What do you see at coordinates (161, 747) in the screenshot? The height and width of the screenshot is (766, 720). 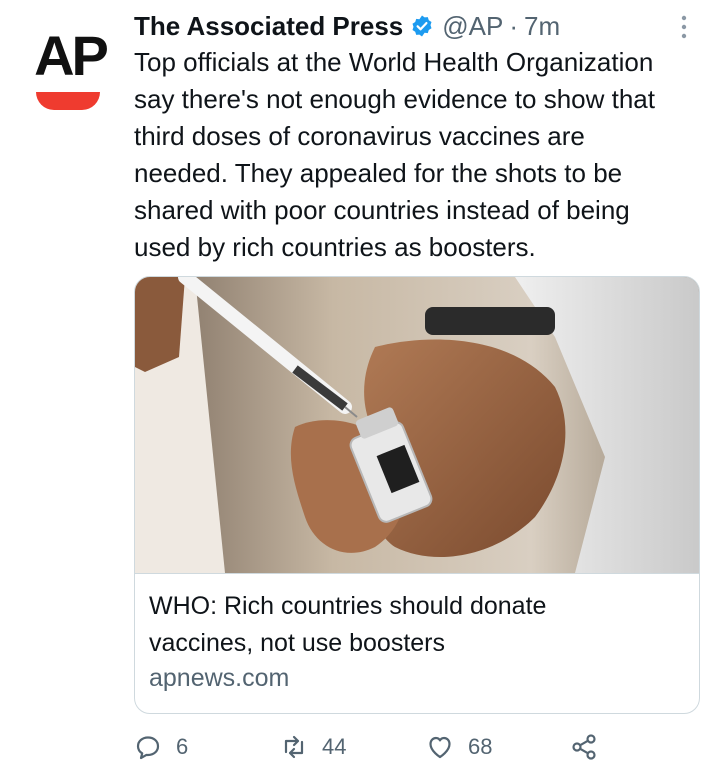 I see `reply-button: 6` at bounding box center [161, 747].